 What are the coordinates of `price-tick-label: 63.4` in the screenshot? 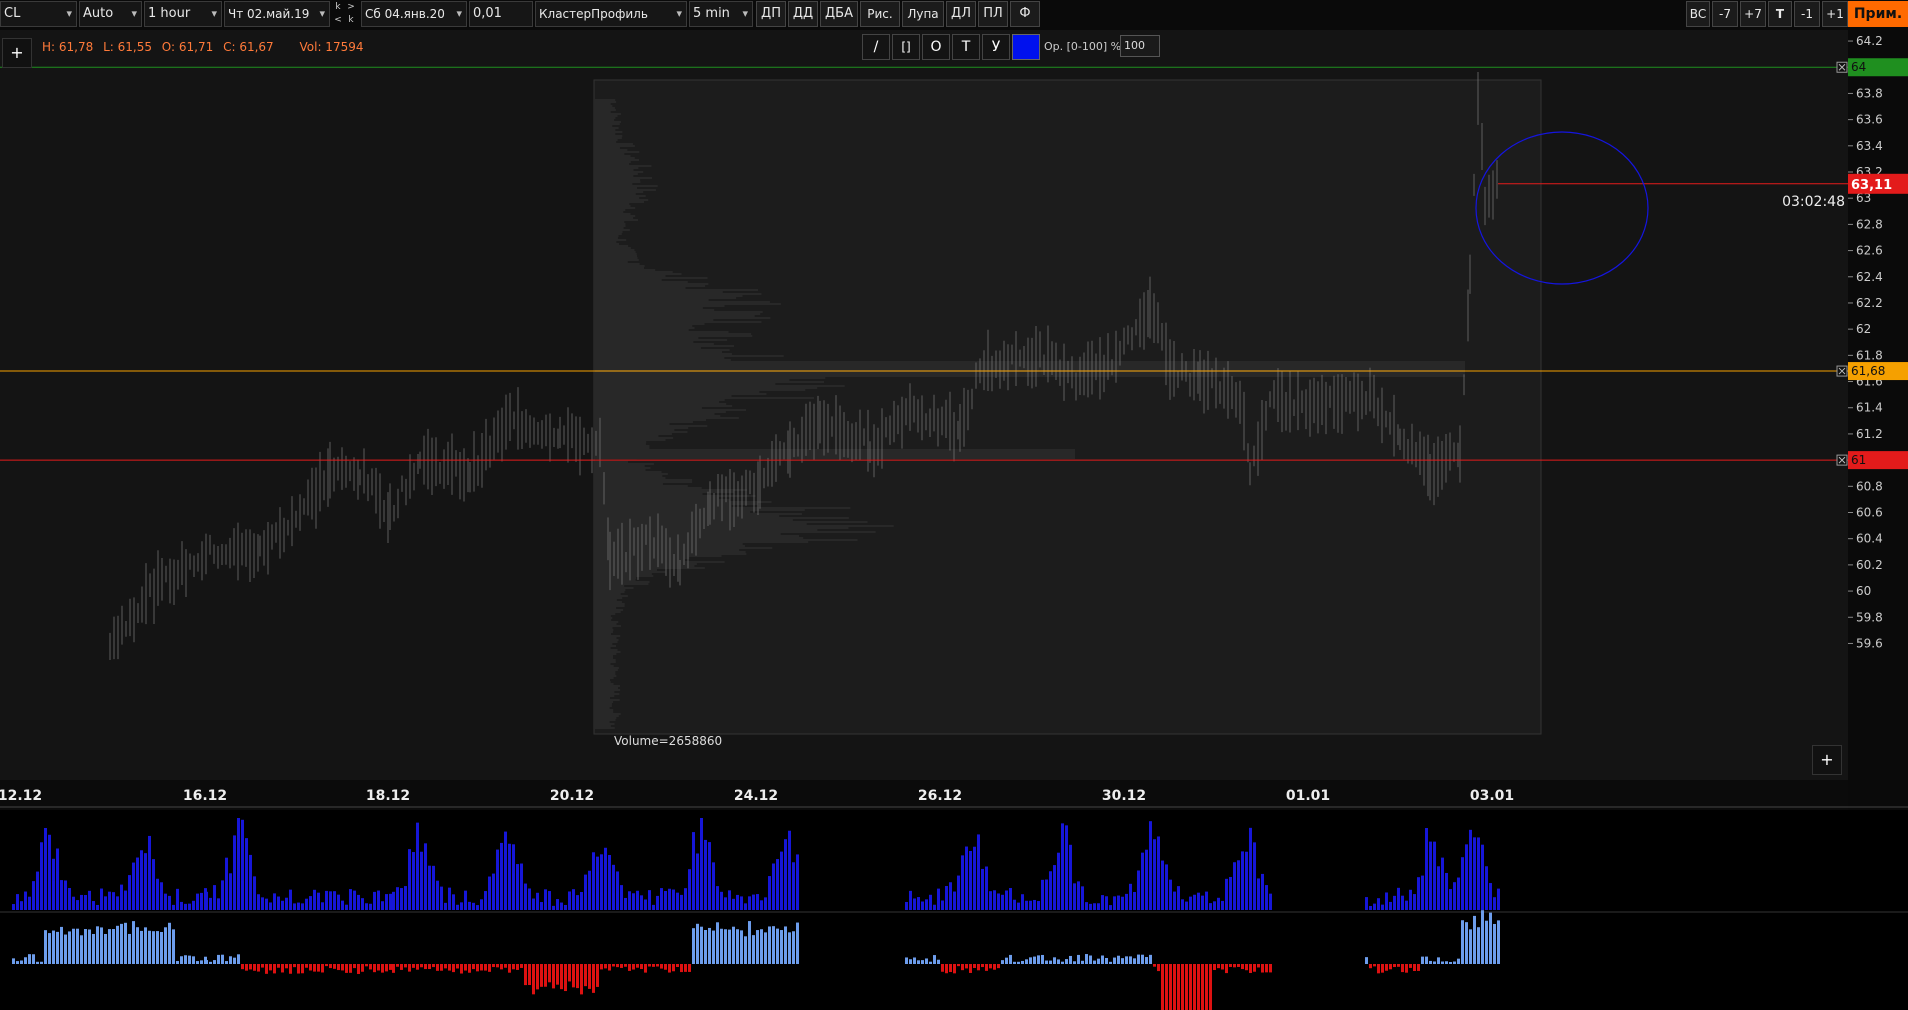 It's located at (1869, 146).